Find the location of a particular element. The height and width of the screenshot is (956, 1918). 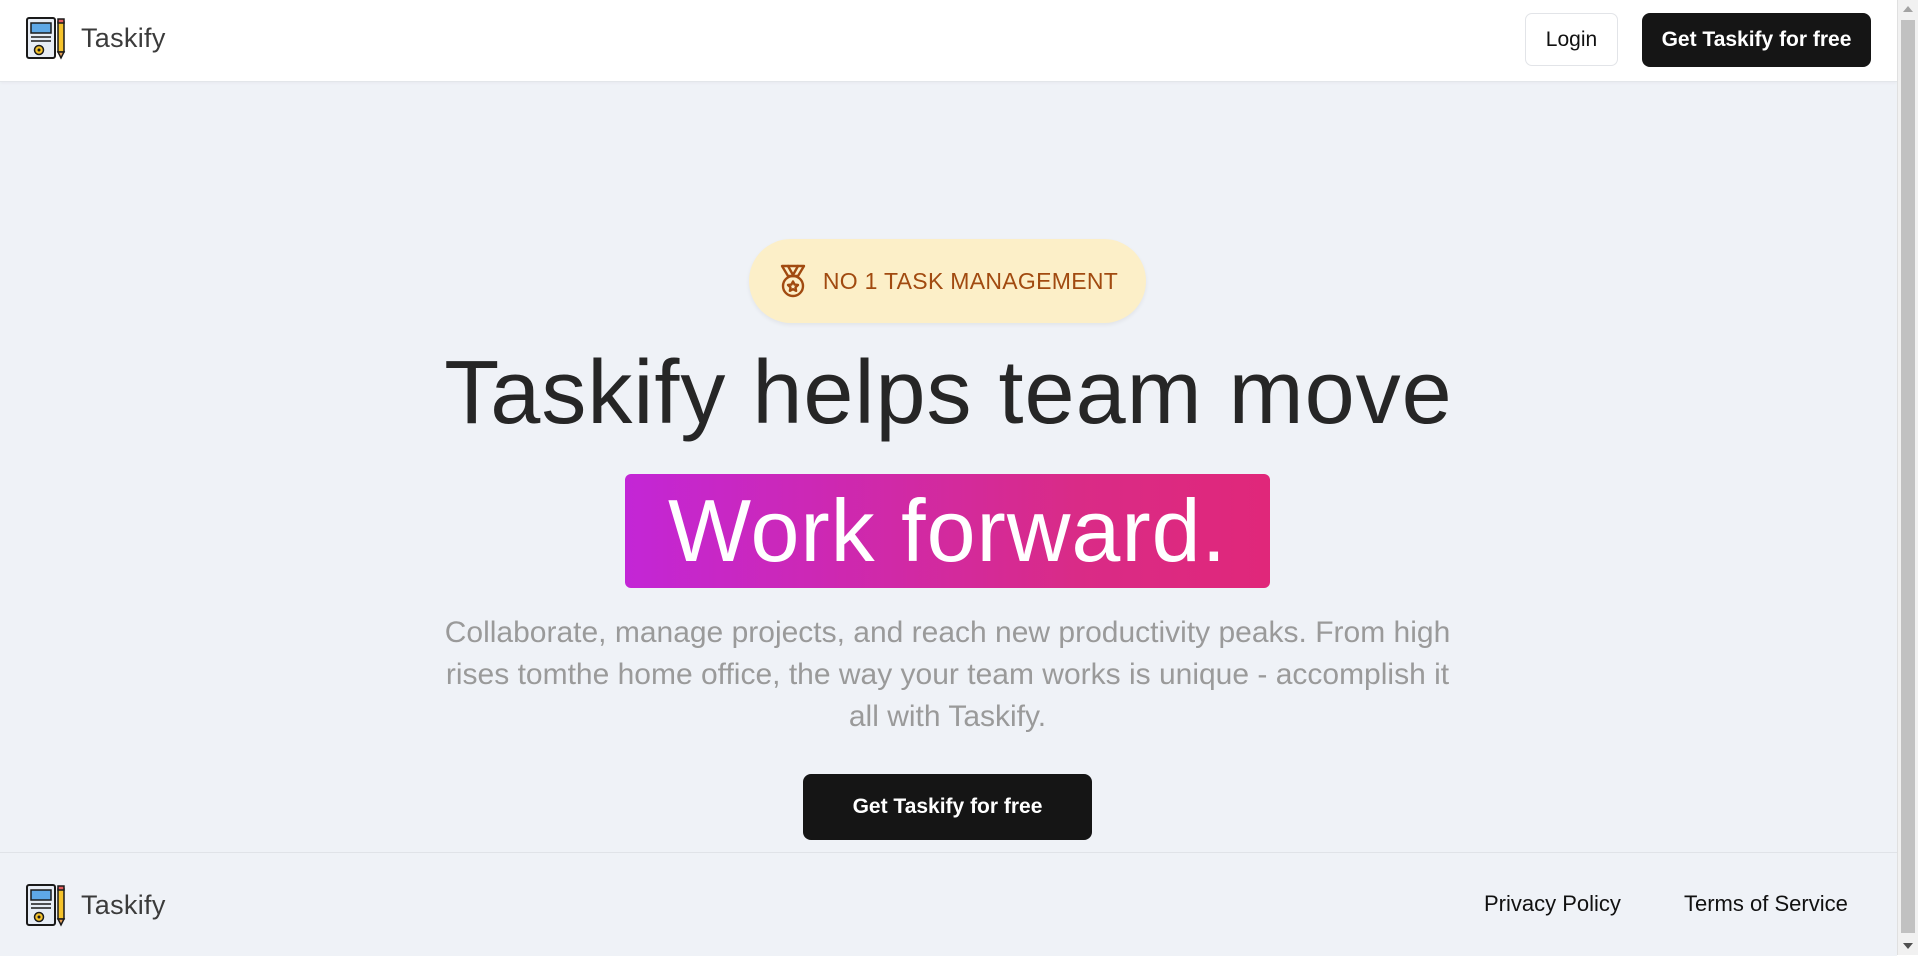

brand-logo-link: Taskify is located at coordinates (95, 38).